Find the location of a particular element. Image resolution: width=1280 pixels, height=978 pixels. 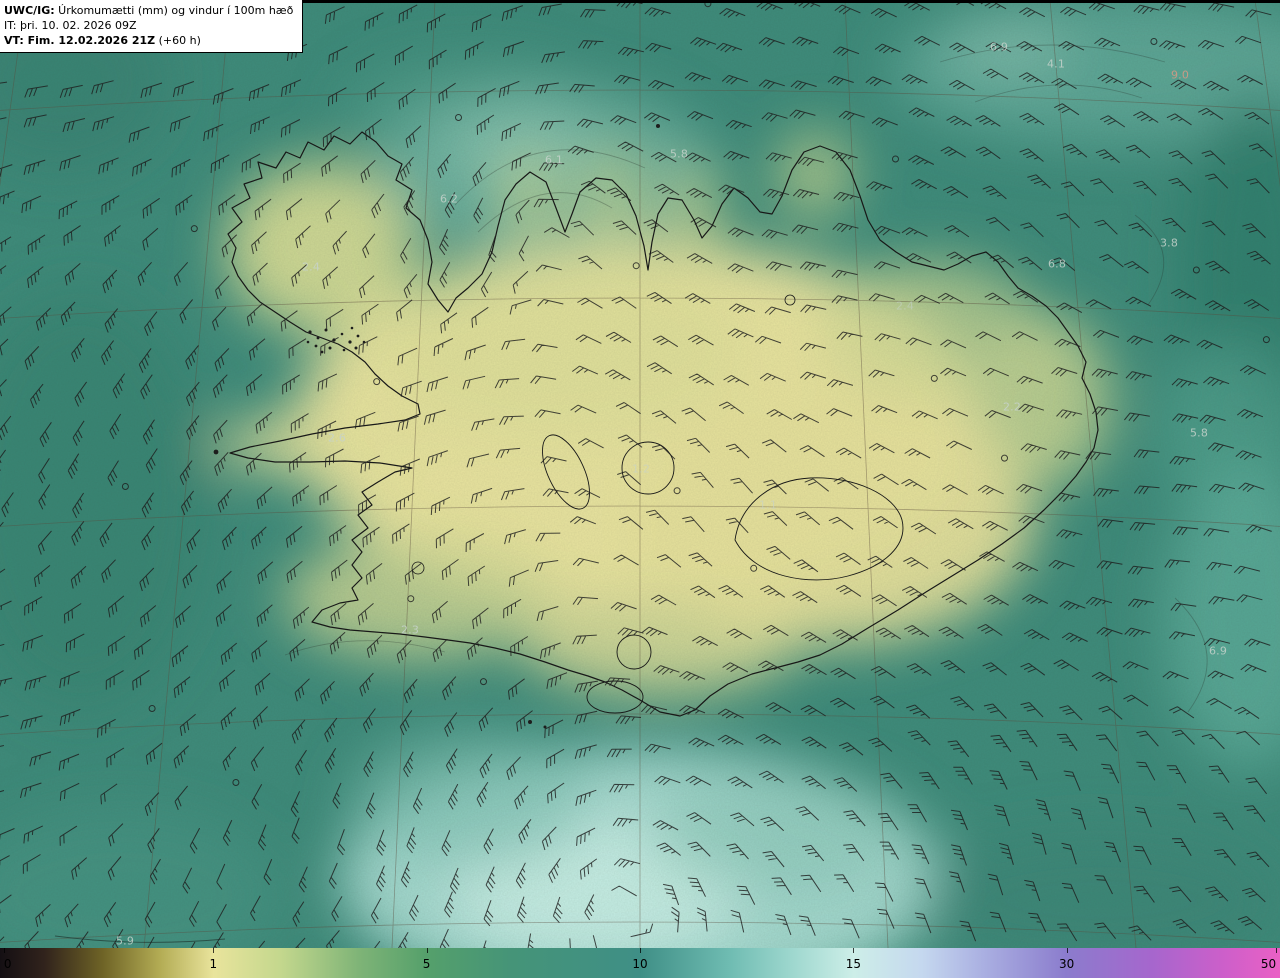

valid-time: VT: Fim. 12.02.2026 21Z is located at coordinates (80, 40).